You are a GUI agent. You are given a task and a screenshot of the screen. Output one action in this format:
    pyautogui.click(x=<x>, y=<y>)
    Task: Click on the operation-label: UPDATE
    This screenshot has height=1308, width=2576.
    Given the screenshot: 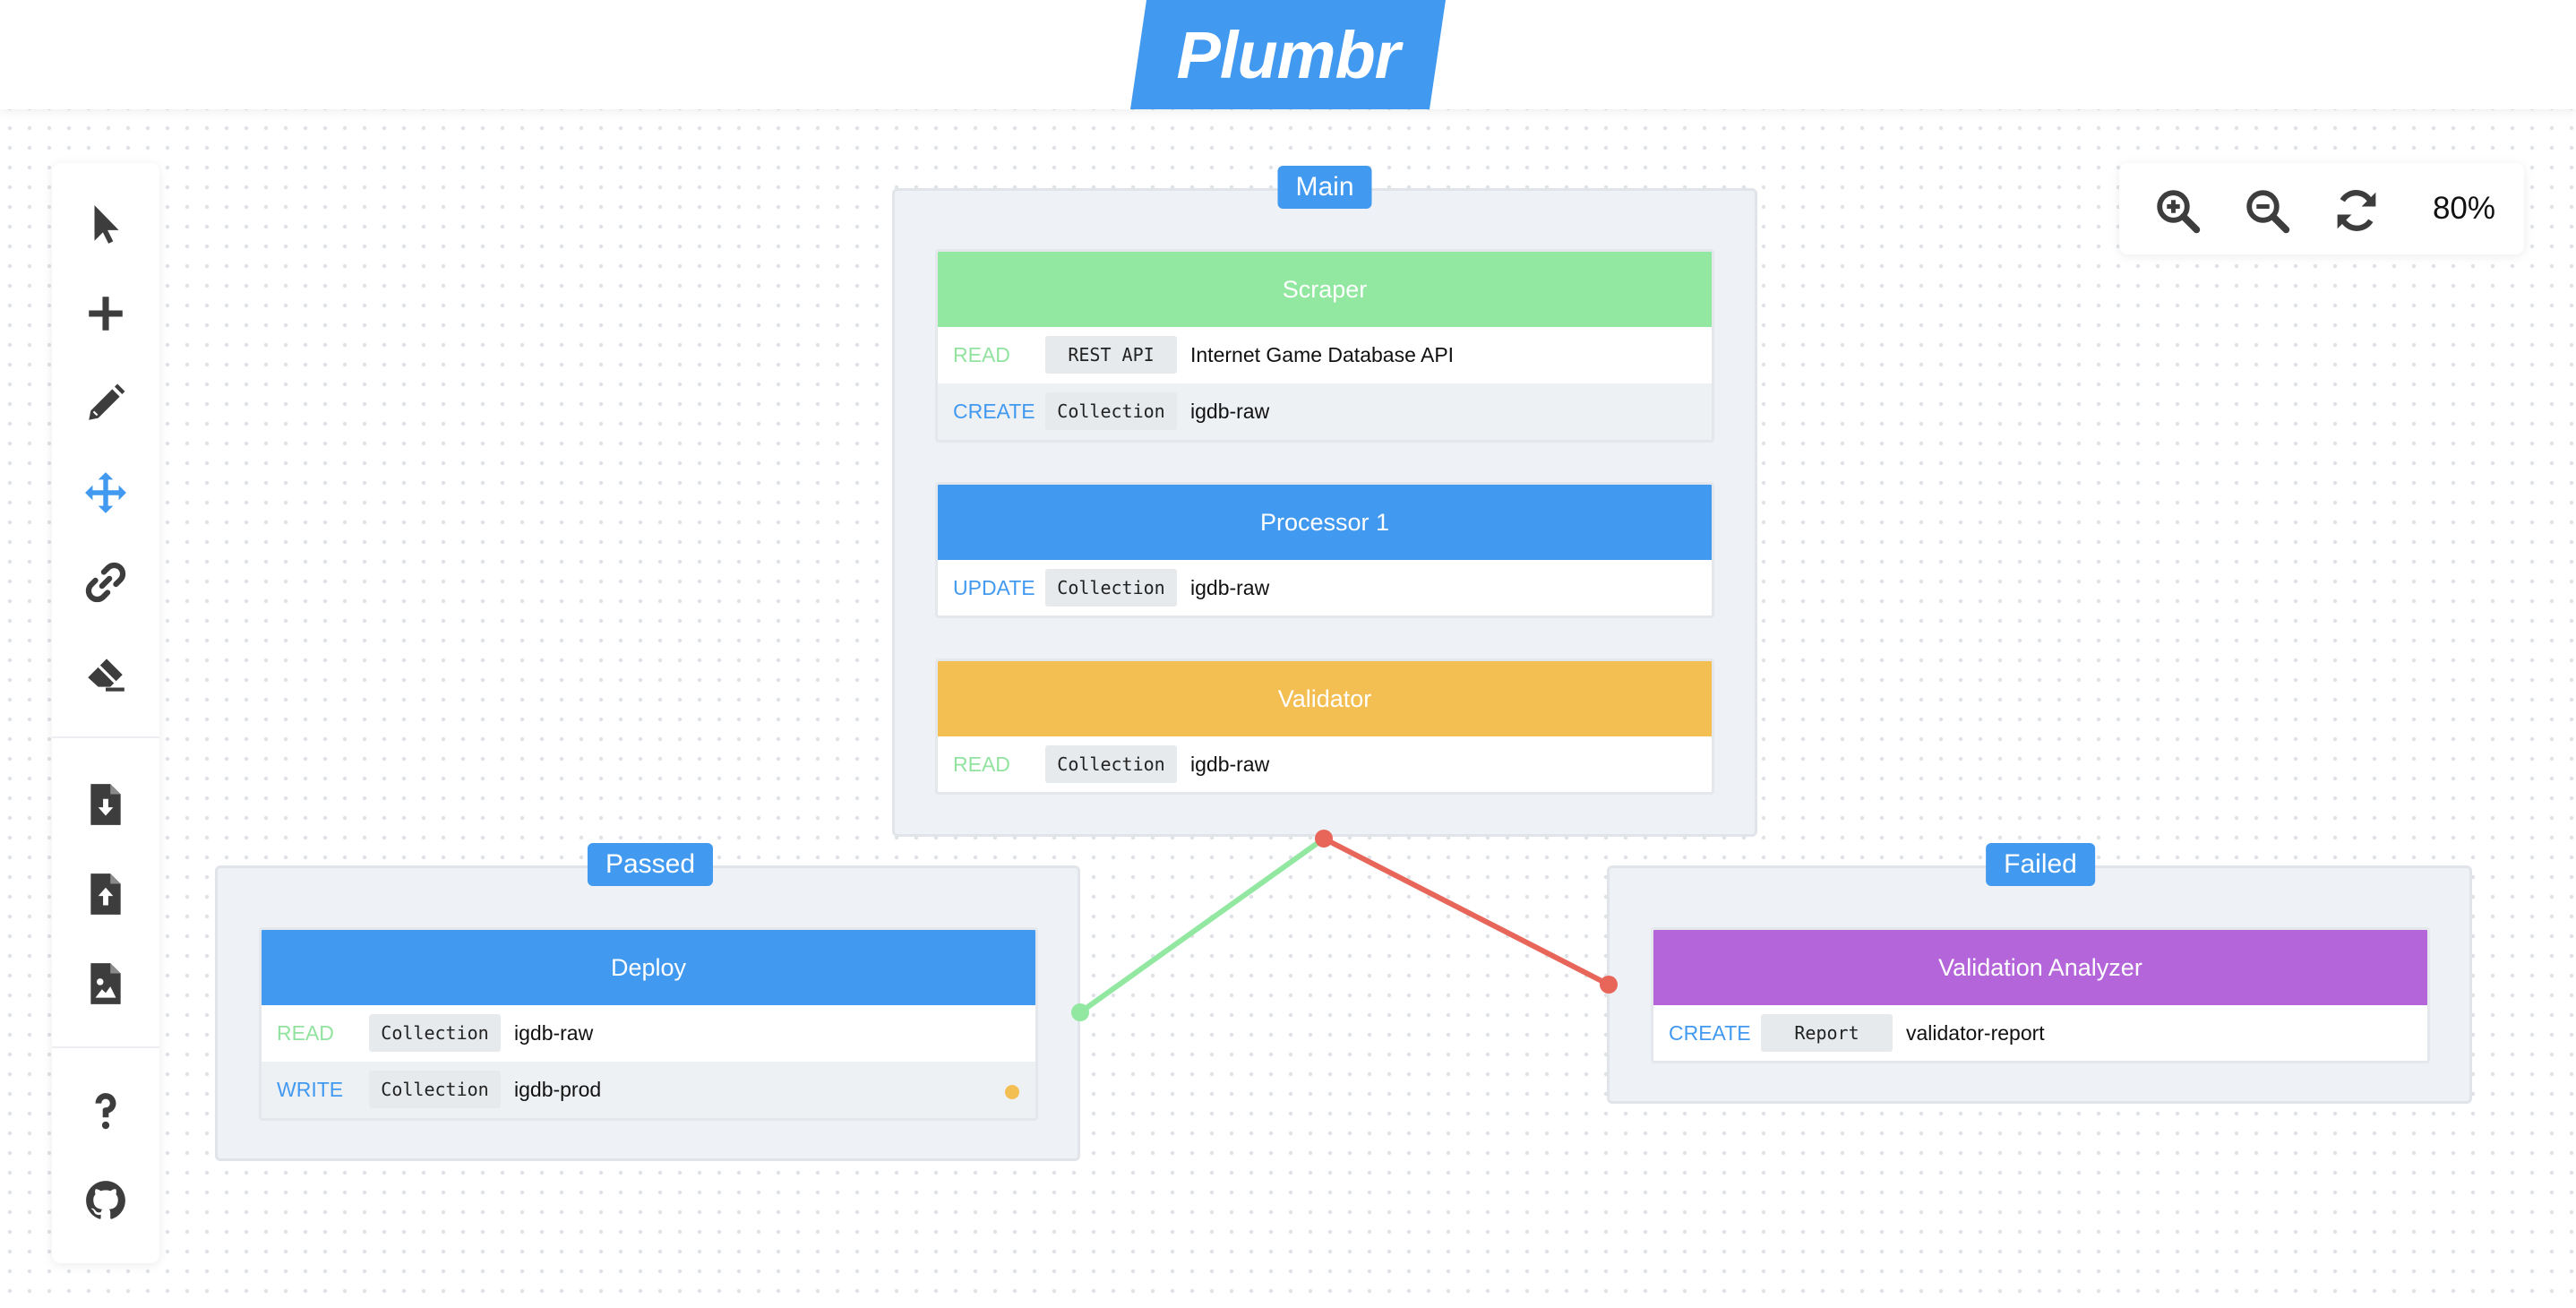 What is the action you would take?
    pyautogui.click(x=994, y=587)
    